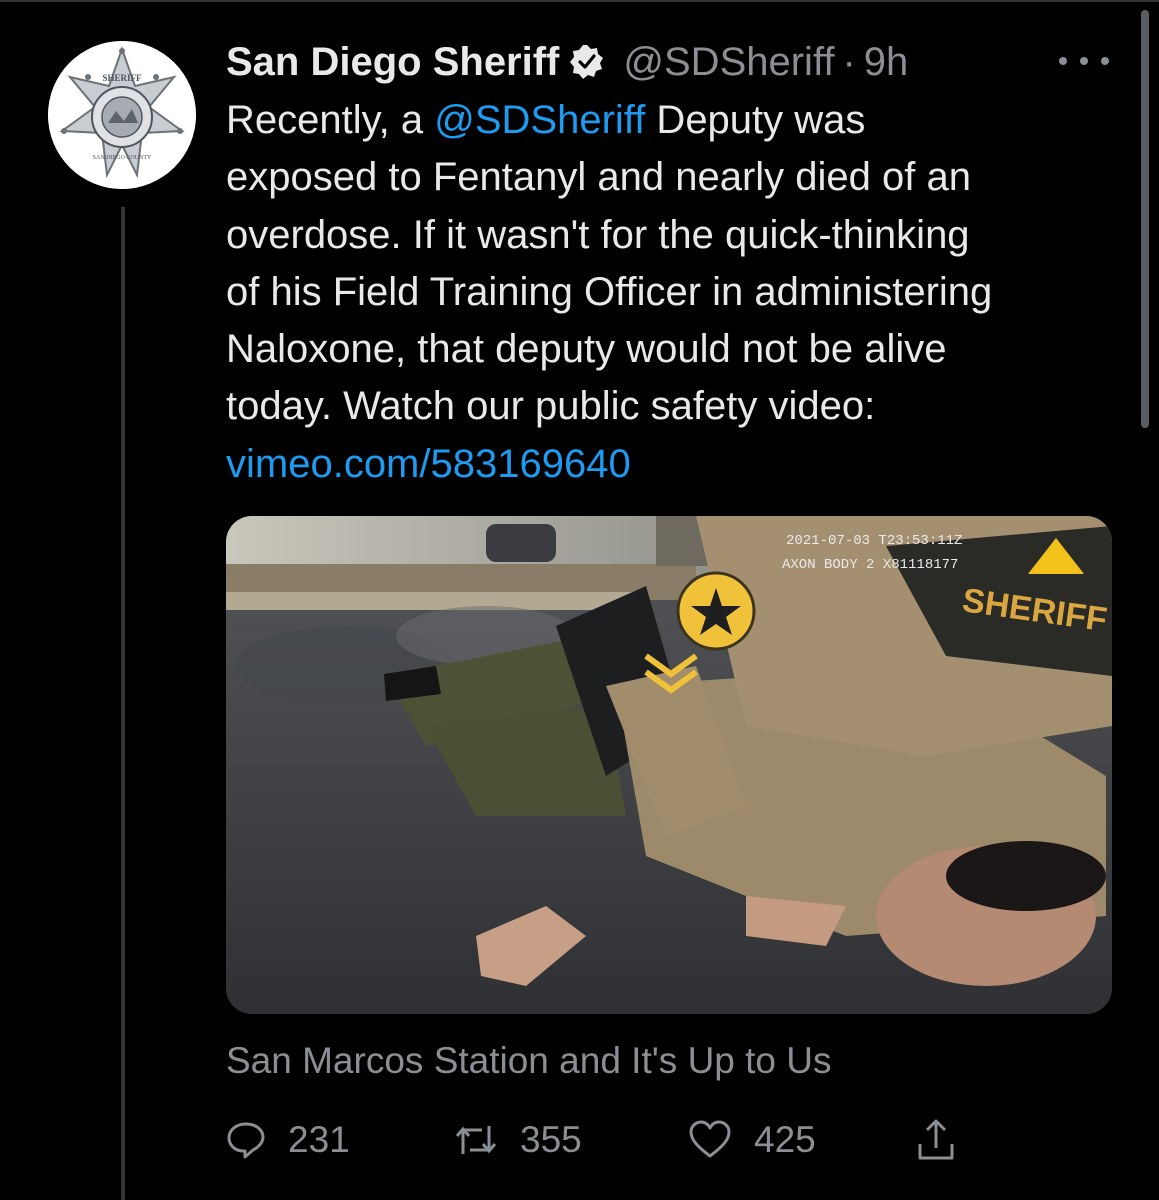 The width and height of the screenshot is (1159, 1200). Describe the element at coordinates (123, 703) in the screenshot. I see `thread-connector-line` at that location.